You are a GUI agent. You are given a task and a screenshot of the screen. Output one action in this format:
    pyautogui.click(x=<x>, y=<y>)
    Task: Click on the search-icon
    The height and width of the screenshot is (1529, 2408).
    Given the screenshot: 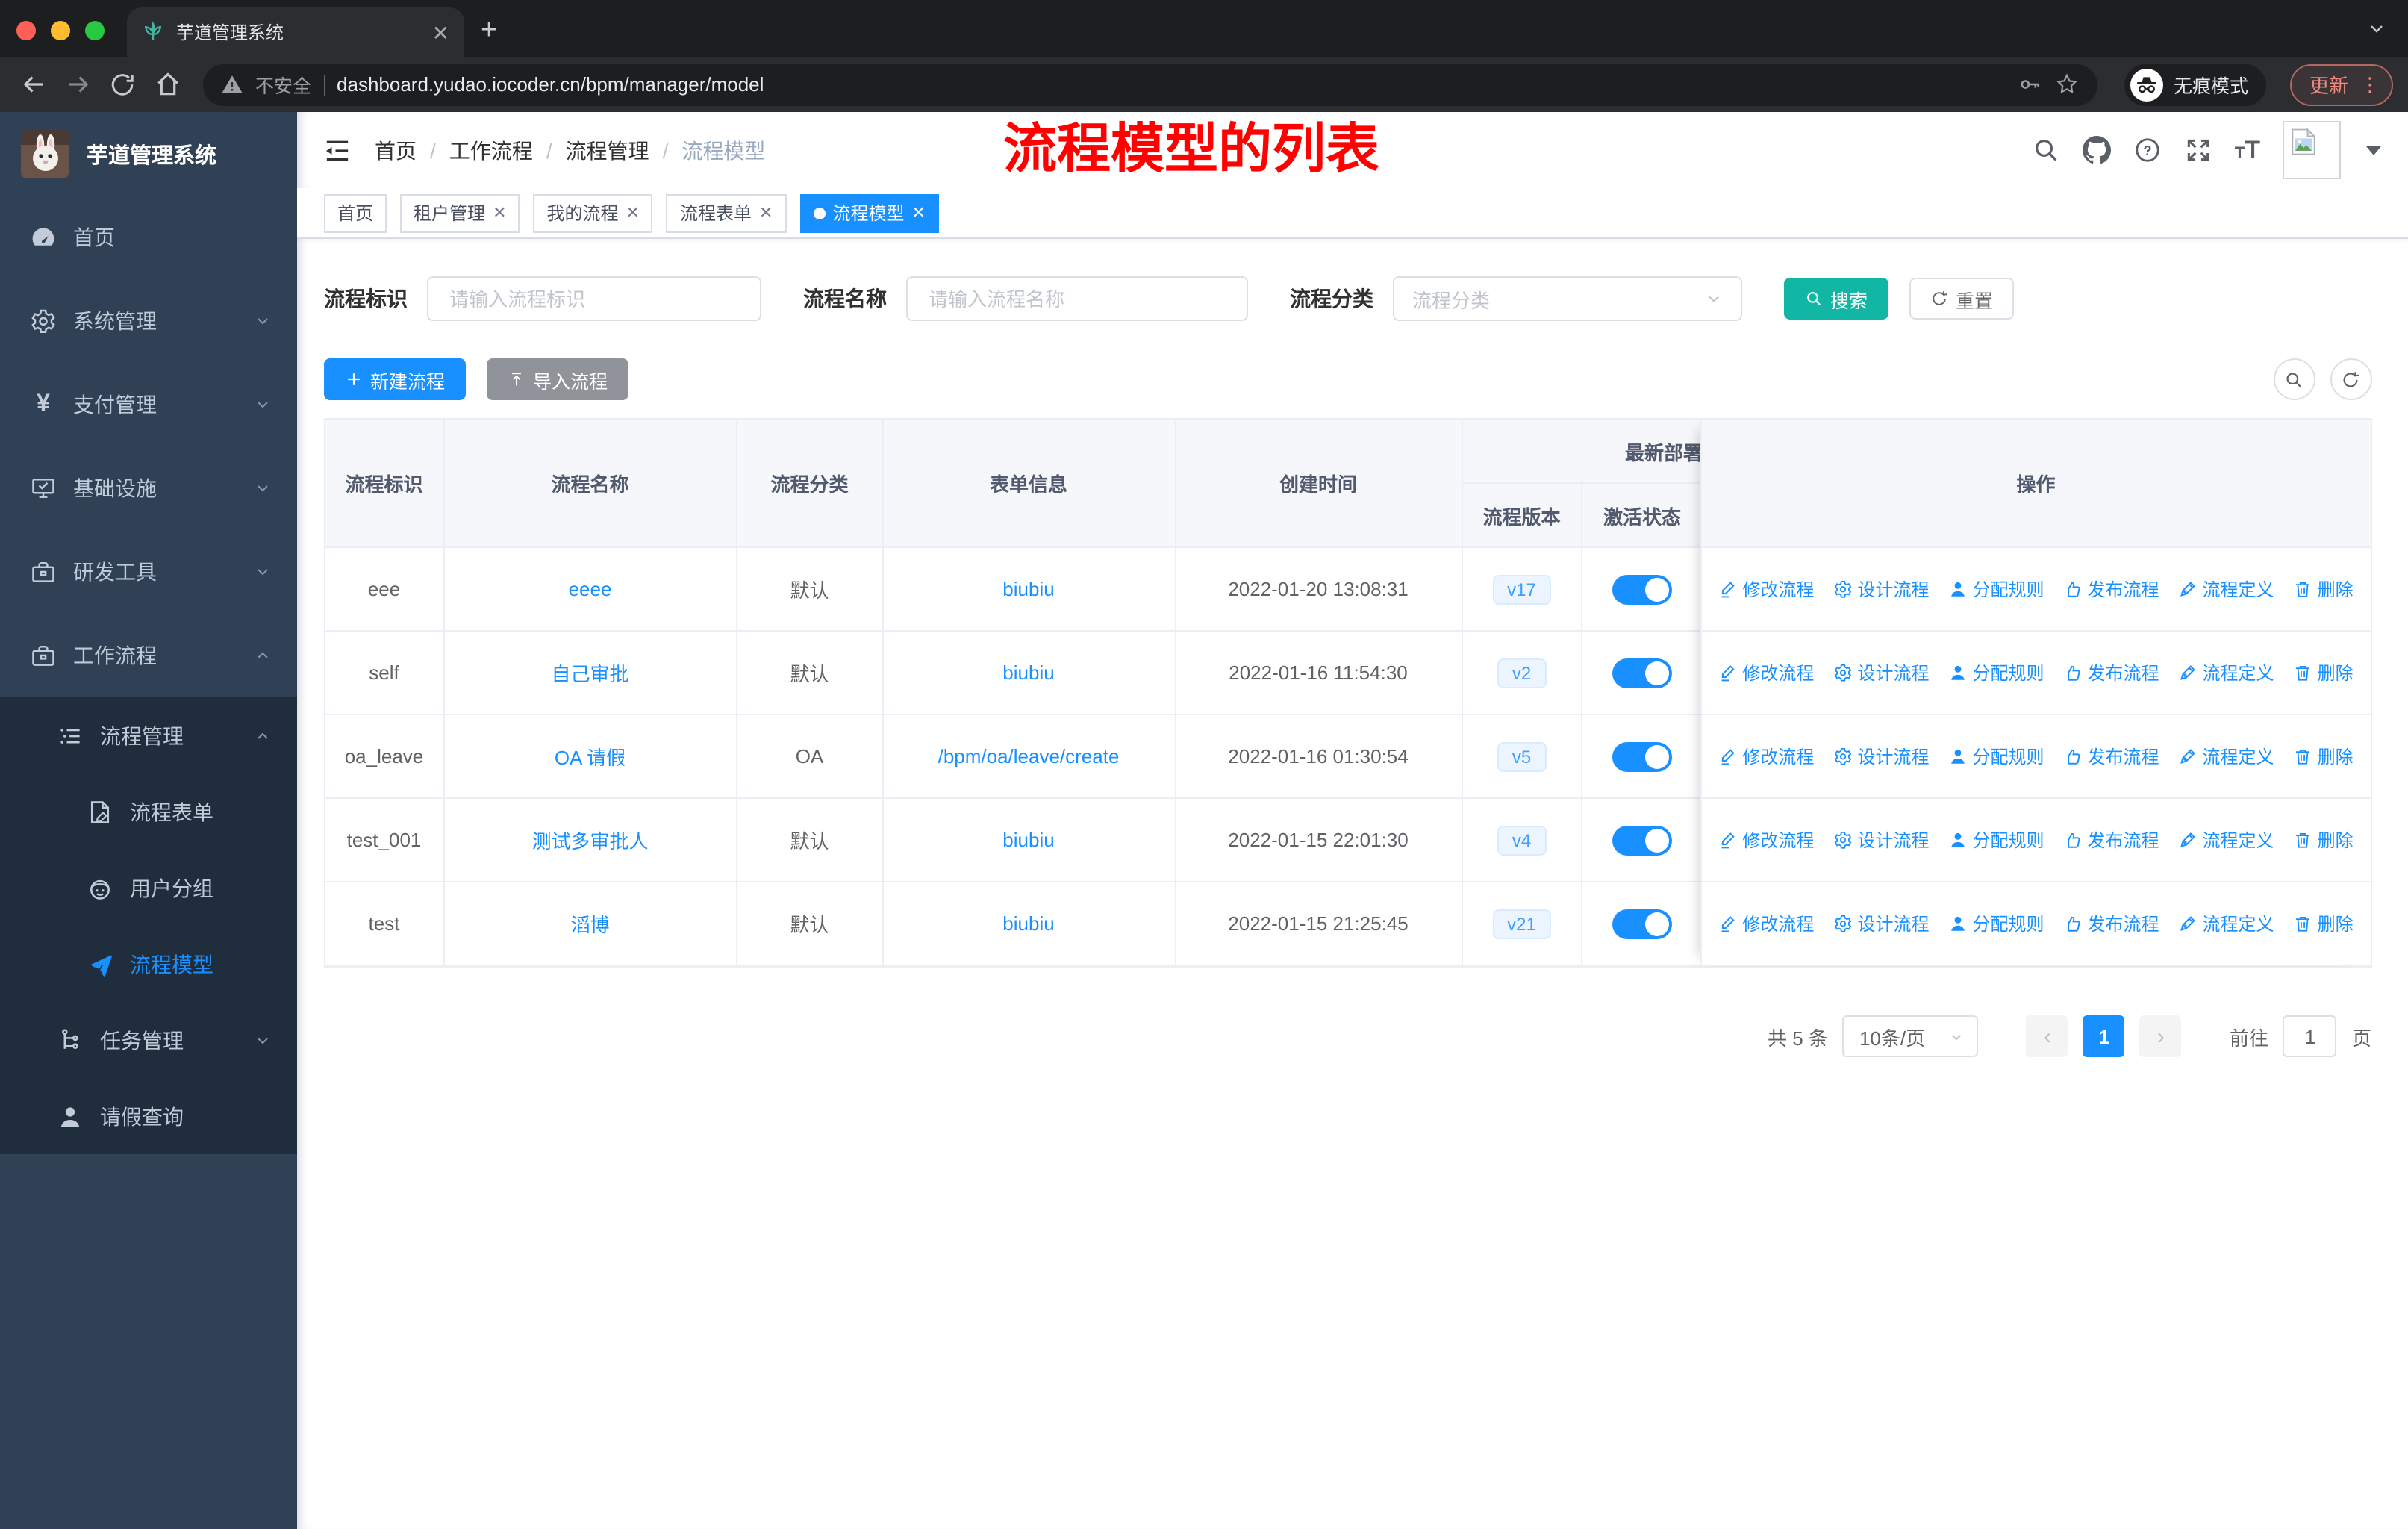 What is the action you would take?
    pyautogui.click(x=2046, y=150)
    